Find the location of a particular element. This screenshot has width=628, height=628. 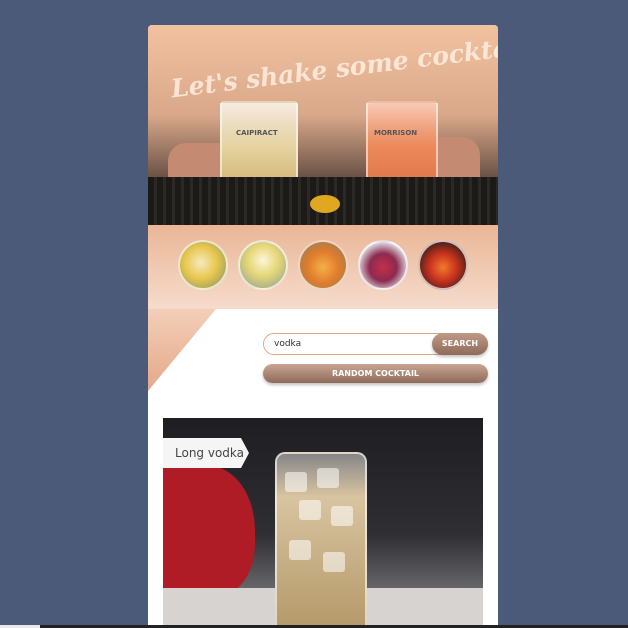

cocktail-thumb-citrus is located at coordinates (323, 265).